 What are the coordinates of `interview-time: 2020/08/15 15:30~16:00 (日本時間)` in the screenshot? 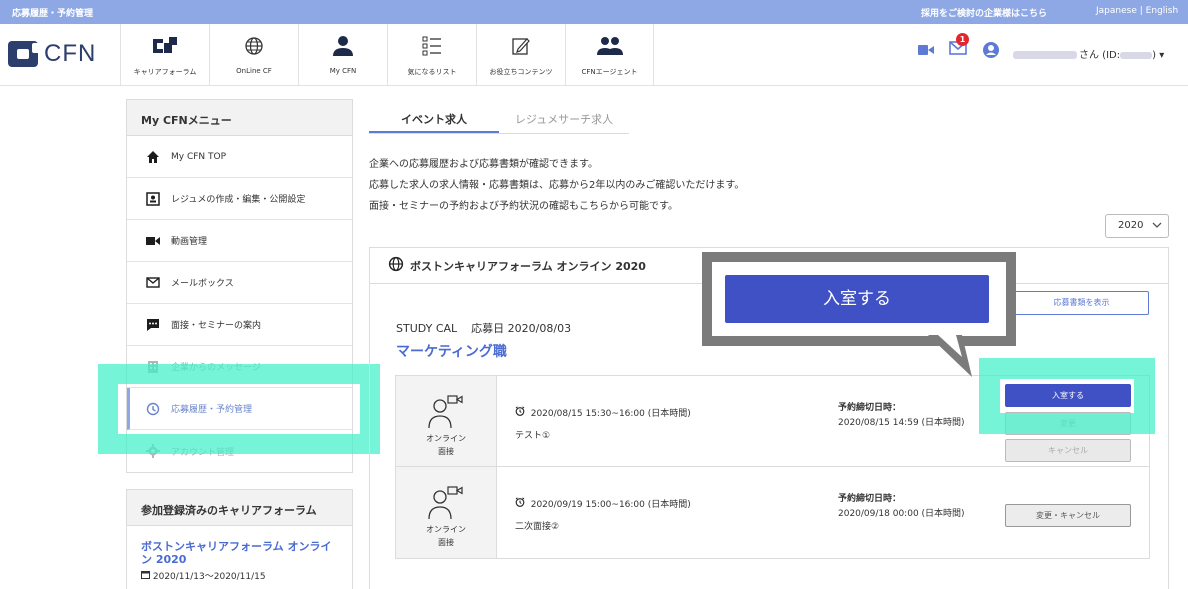 It's located at (603, 412).